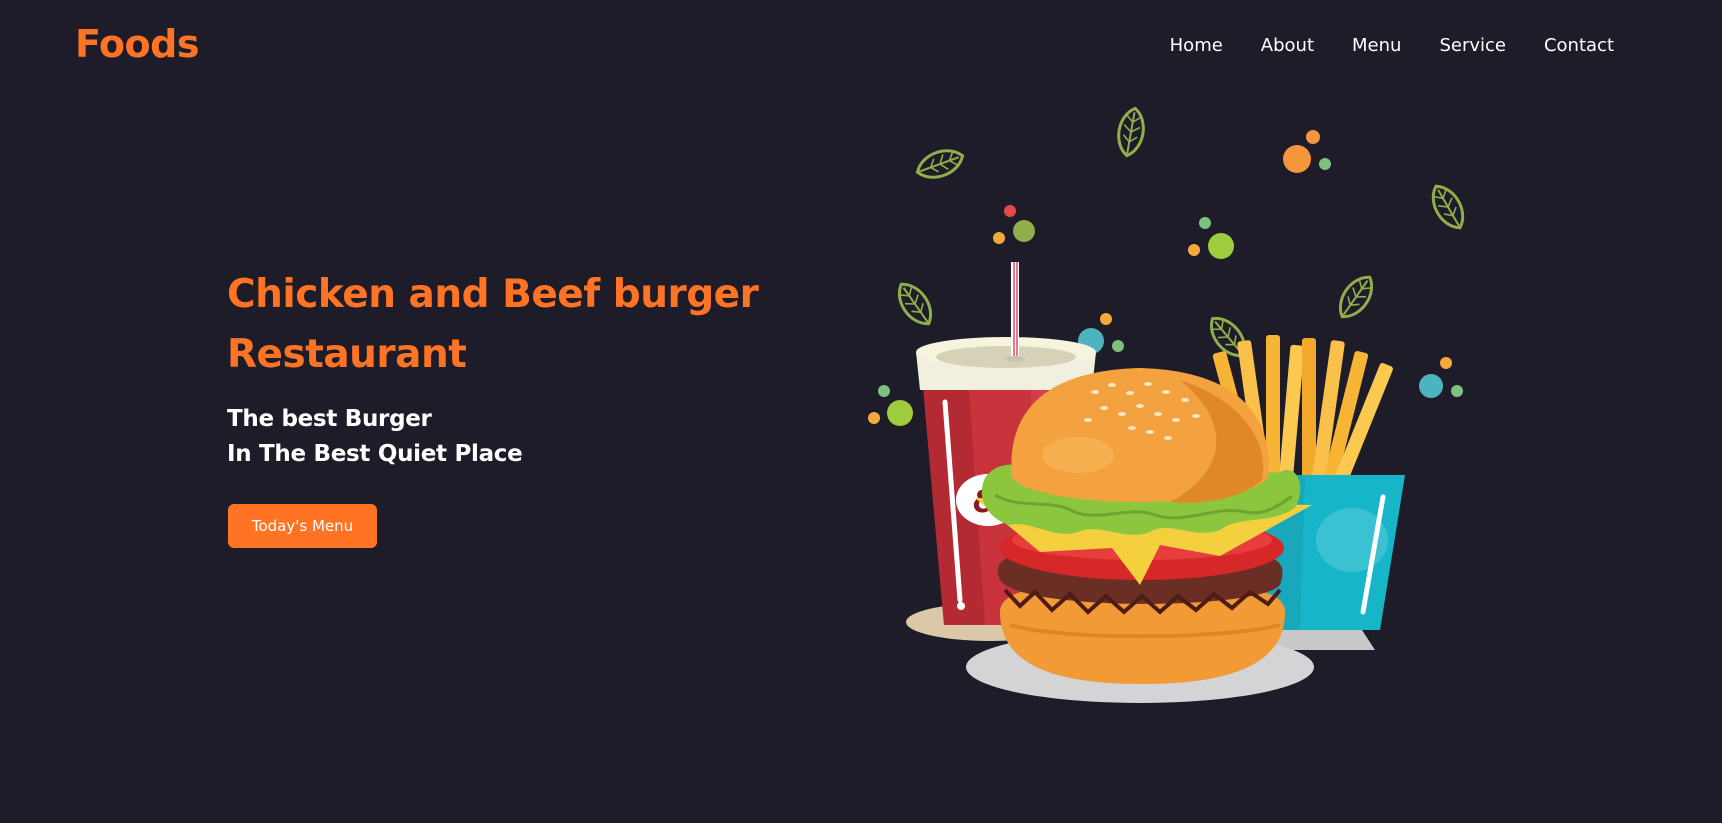 This screenshot has width=1722, height=823. Describe the element at coordinates (302, 526) in the screenshot. I see `todays-menu-button: Today's Menu` at that location.